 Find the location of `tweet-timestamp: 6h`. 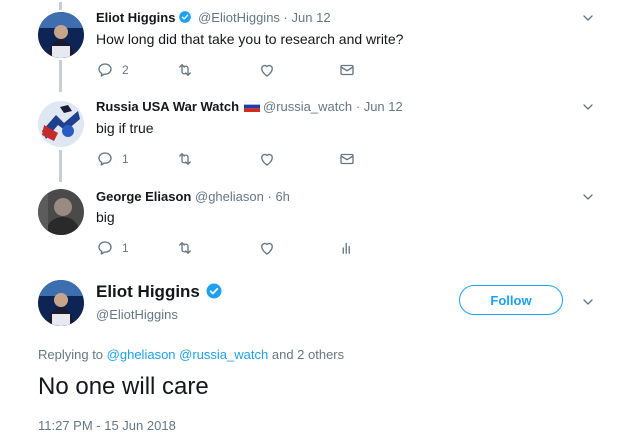

tweet-timestamp: 6h is located at coordinates (282, 196).